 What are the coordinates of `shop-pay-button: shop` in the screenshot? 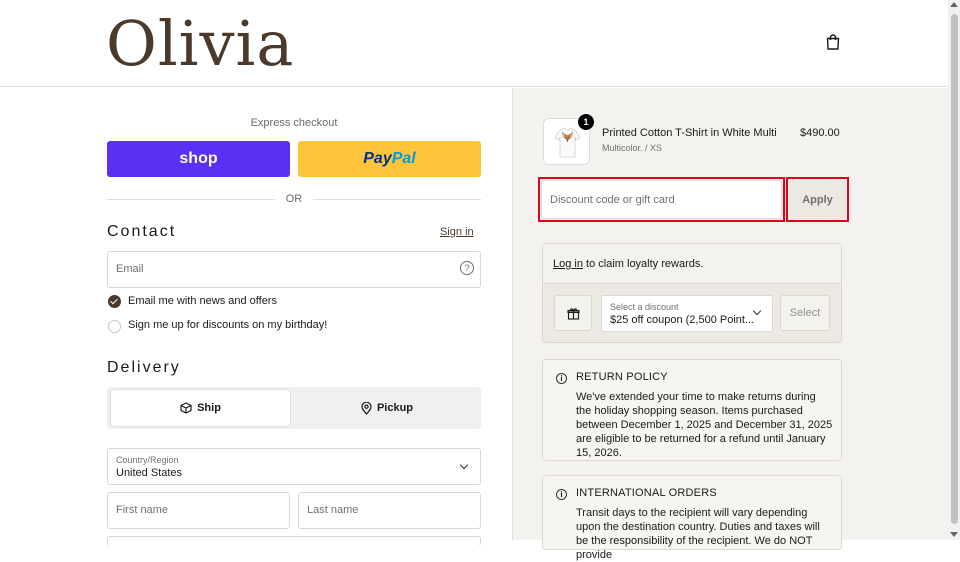 It's located at (198, 159).